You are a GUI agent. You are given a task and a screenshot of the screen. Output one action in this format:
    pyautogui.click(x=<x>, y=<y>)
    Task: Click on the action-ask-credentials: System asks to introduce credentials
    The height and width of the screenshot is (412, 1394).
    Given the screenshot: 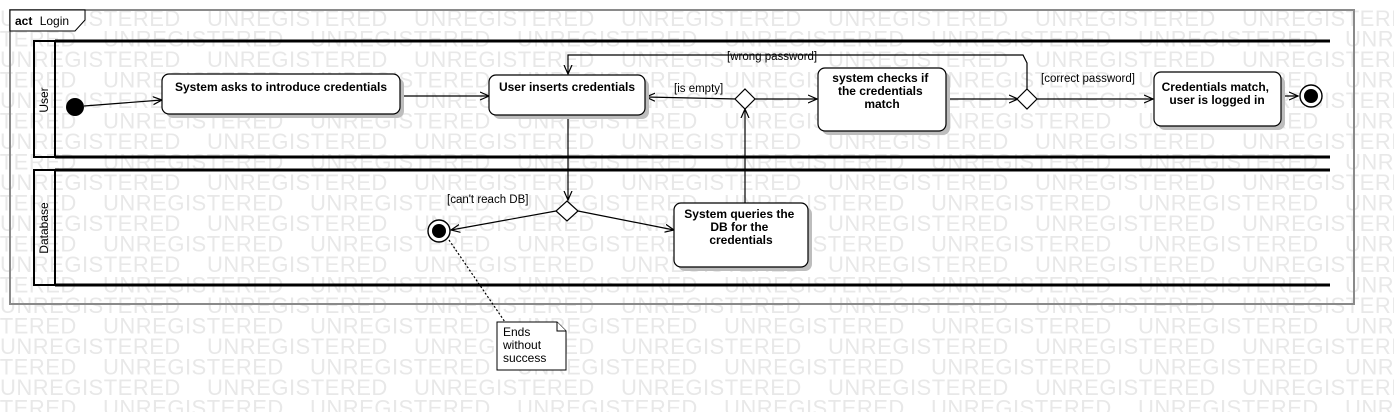 What is the action you would take?
    pyautogui.click(x=282, y=95)
    